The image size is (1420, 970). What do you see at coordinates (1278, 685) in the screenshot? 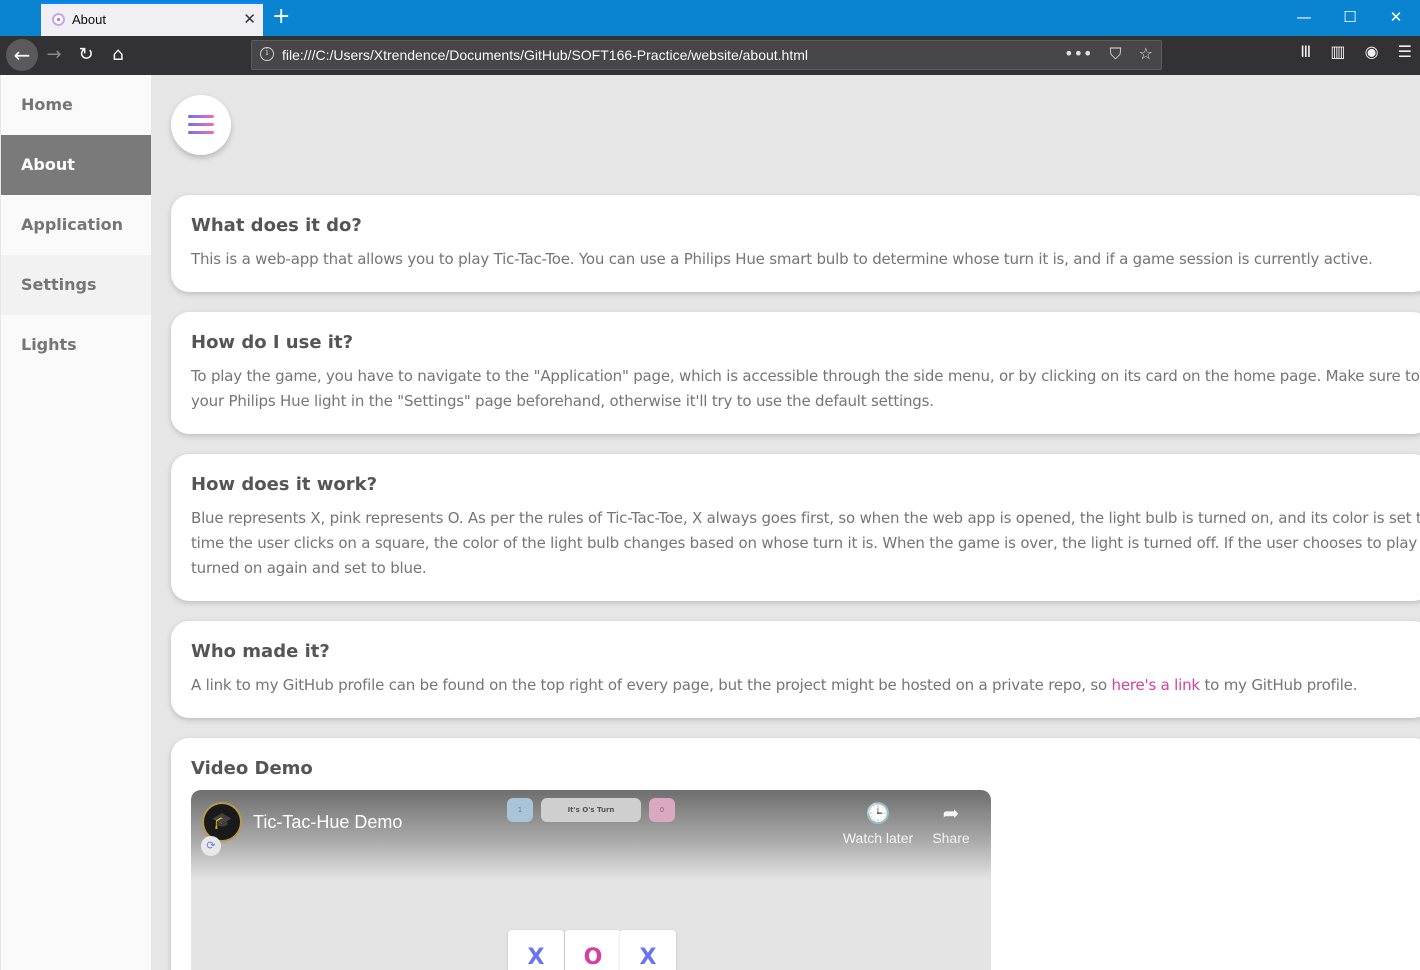
I see `card-text-after-link: to my GitHub profile.` at bounding box center [1278, 685].